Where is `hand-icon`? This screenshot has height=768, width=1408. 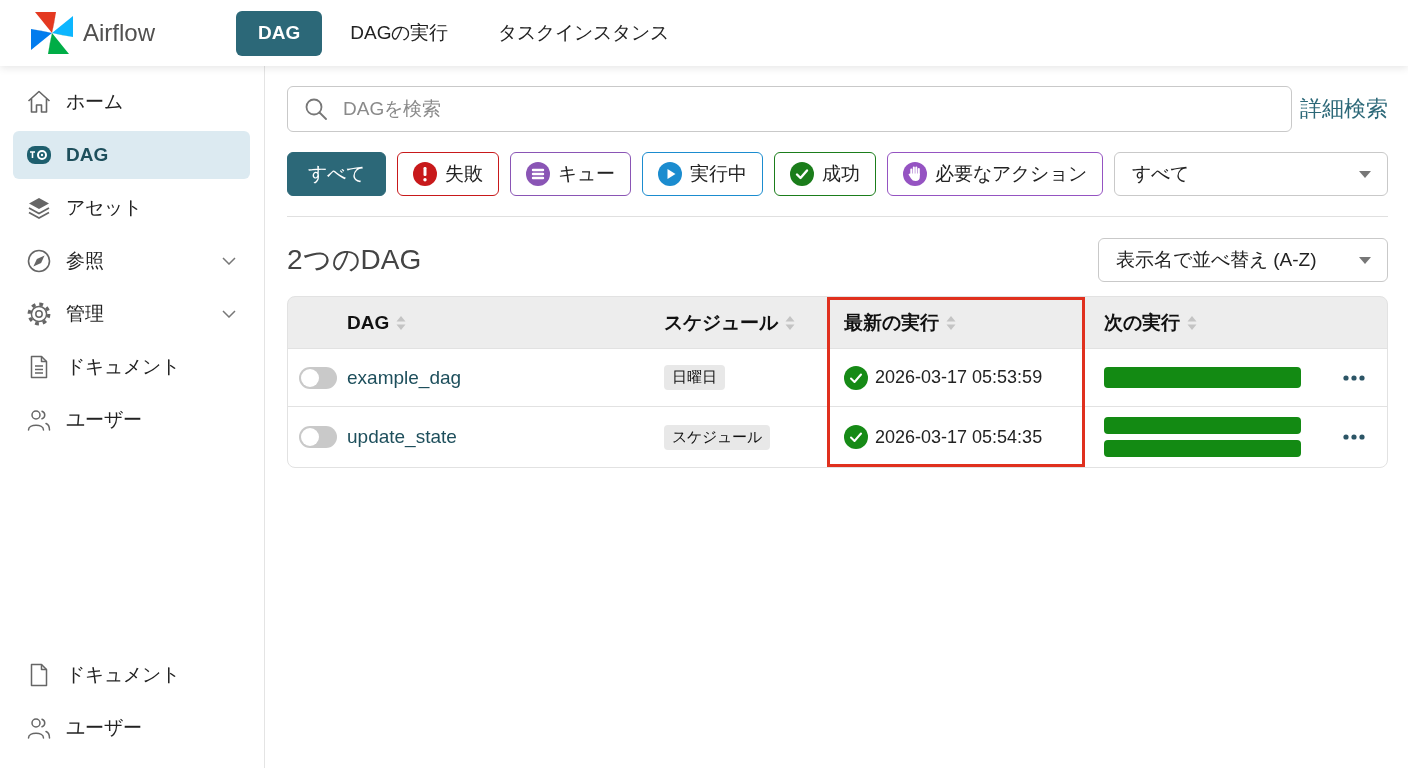
hand-icon is located at coordinates (915, 174).